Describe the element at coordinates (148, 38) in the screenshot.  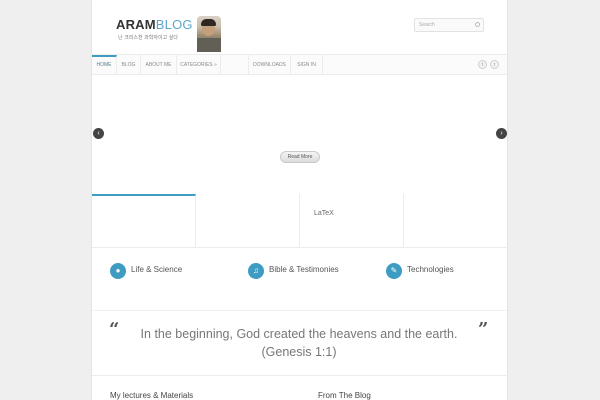
I see `site-tagline: 난 크리스천 과학자이고 싶다` at that location.